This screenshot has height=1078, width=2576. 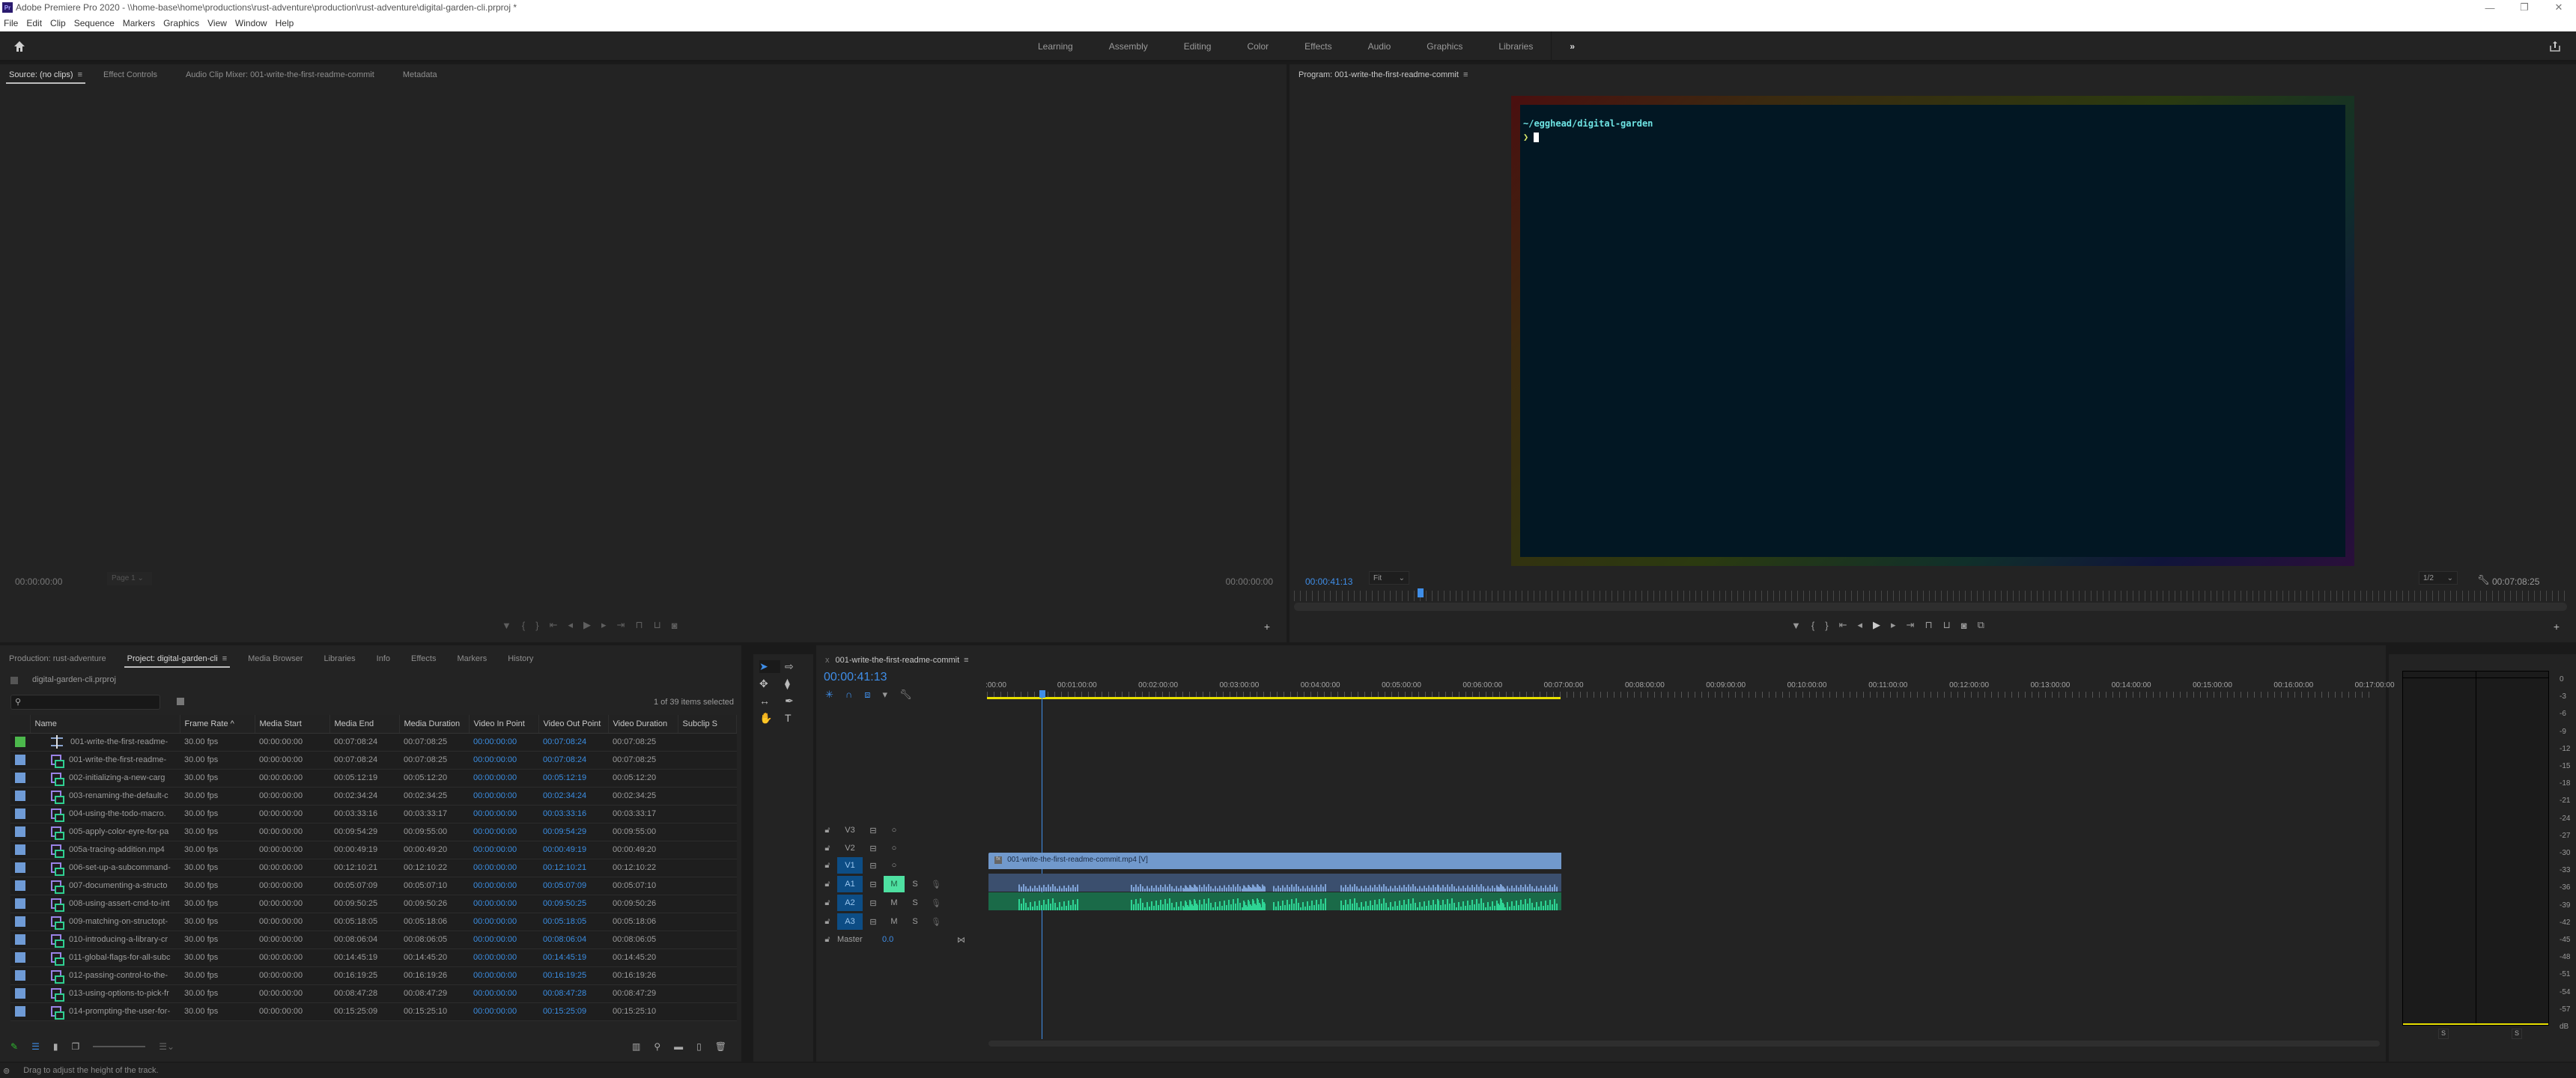 What do you see at coordinates (827, 660) in the screenshot?
I see `close-tab-icon: x` at bounding box center [827, 660].